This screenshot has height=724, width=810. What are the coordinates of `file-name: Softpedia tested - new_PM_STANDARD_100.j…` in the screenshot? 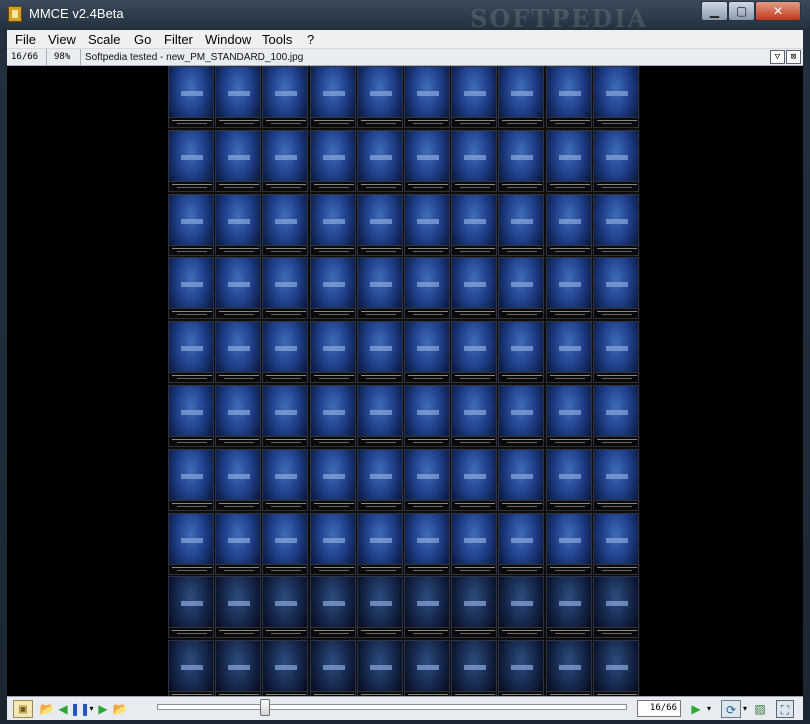 It's located at (194, 57).